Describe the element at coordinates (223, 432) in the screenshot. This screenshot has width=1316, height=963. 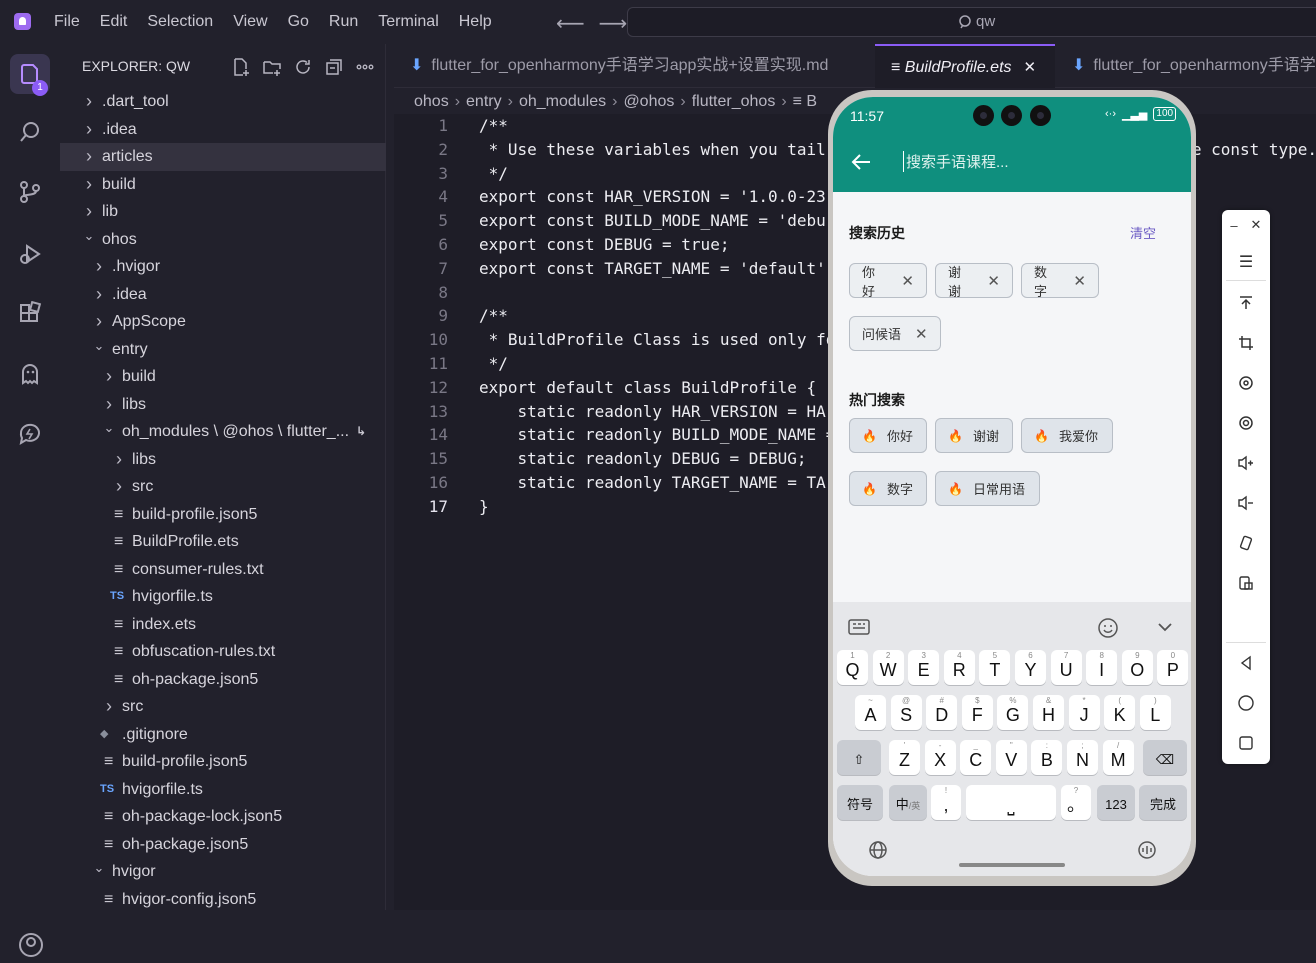
I see `tree-item: ⌄ oh_modules \ @ohos \ flutter_... ↳` at that location.